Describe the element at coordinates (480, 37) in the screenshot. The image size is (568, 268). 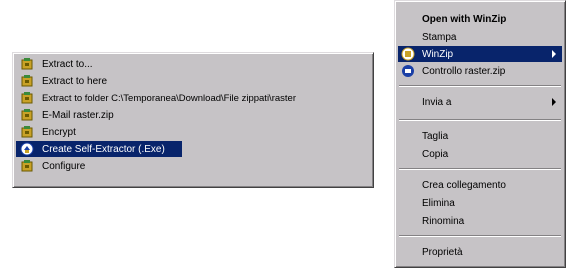
I see `menu-item-stampa: Stampa` at that location.